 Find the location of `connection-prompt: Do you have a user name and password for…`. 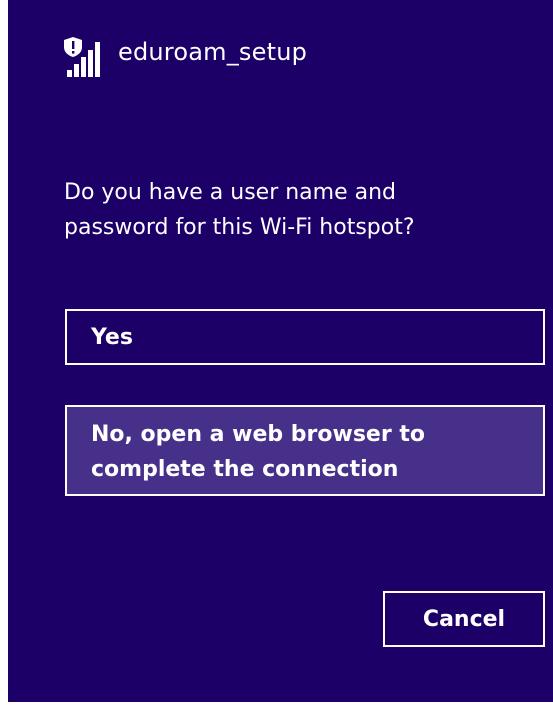

connection-prompt: Do you have a user name and password for… is located at coordinates (239, 210).